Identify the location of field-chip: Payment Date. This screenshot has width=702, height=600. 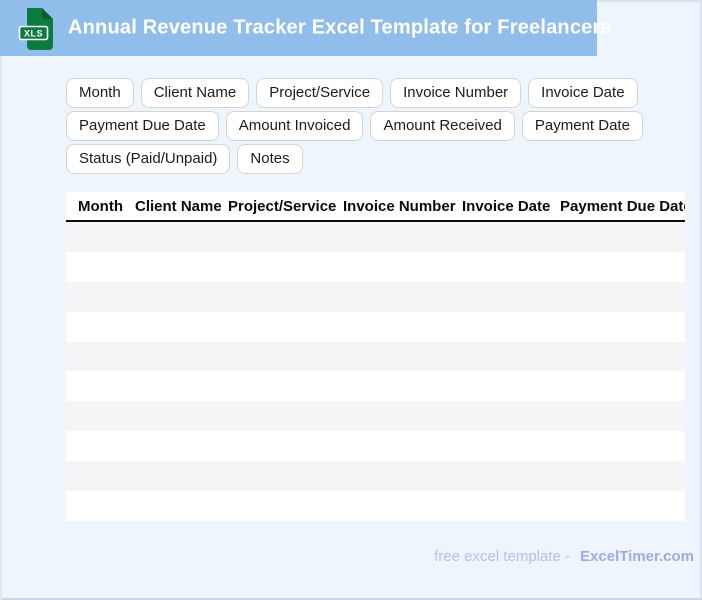
(582, 126).